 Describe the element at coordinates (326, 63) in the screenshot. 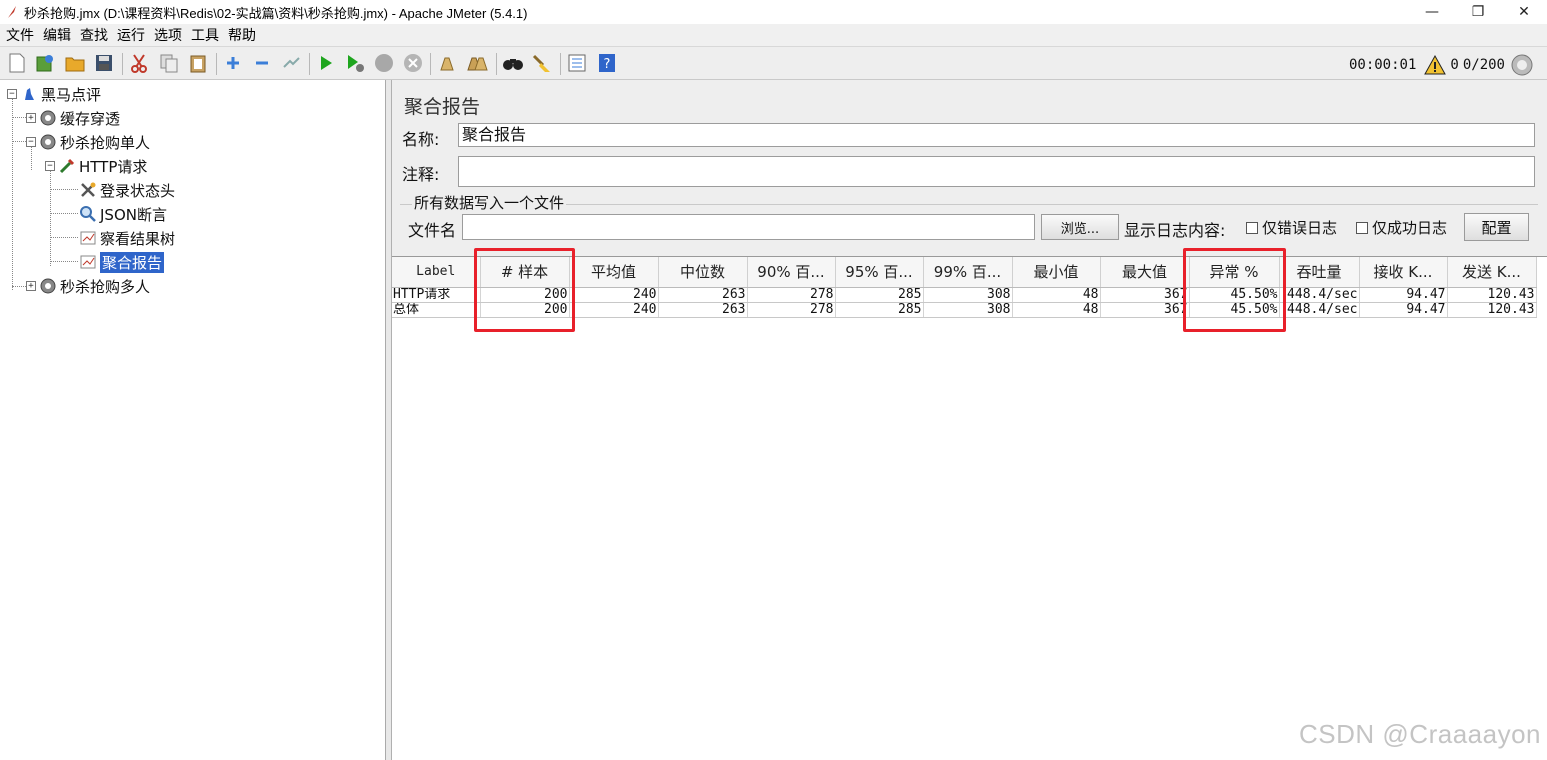

I see `start-icon` at that location.